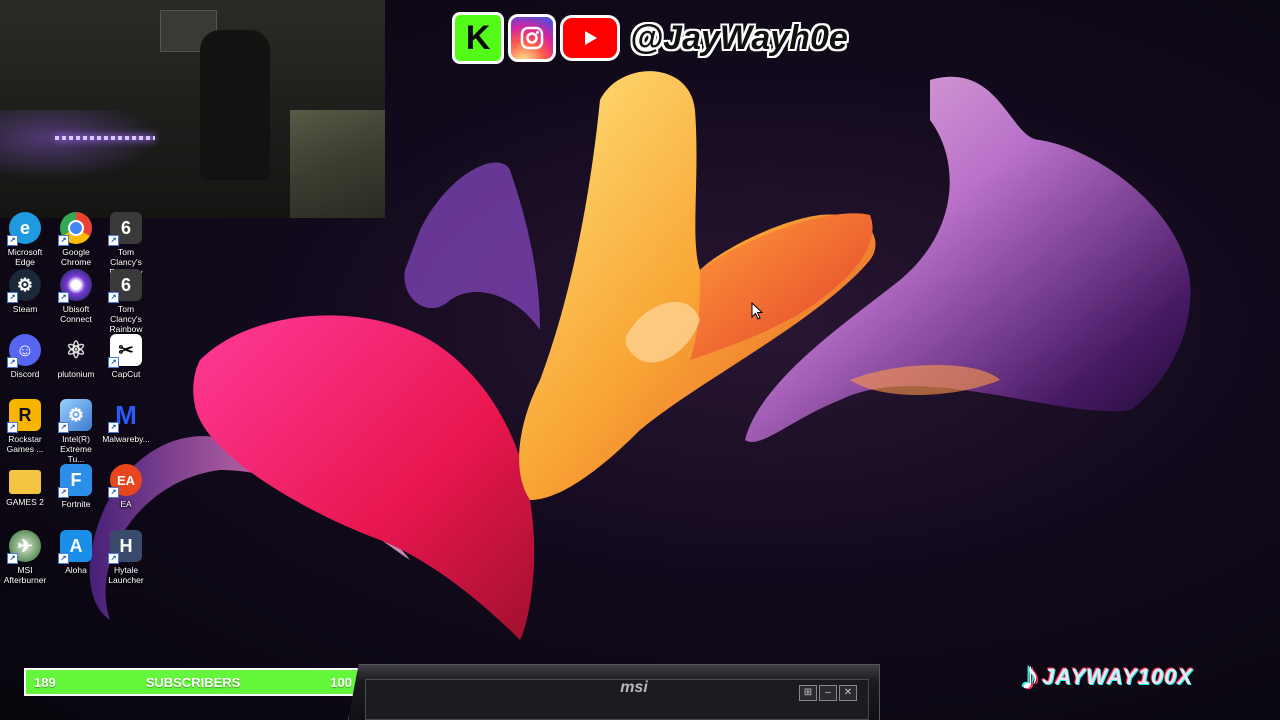 This screenshot has width=1280, height=720. I want to click on windows-icon: ⊞, so click(808, 693).